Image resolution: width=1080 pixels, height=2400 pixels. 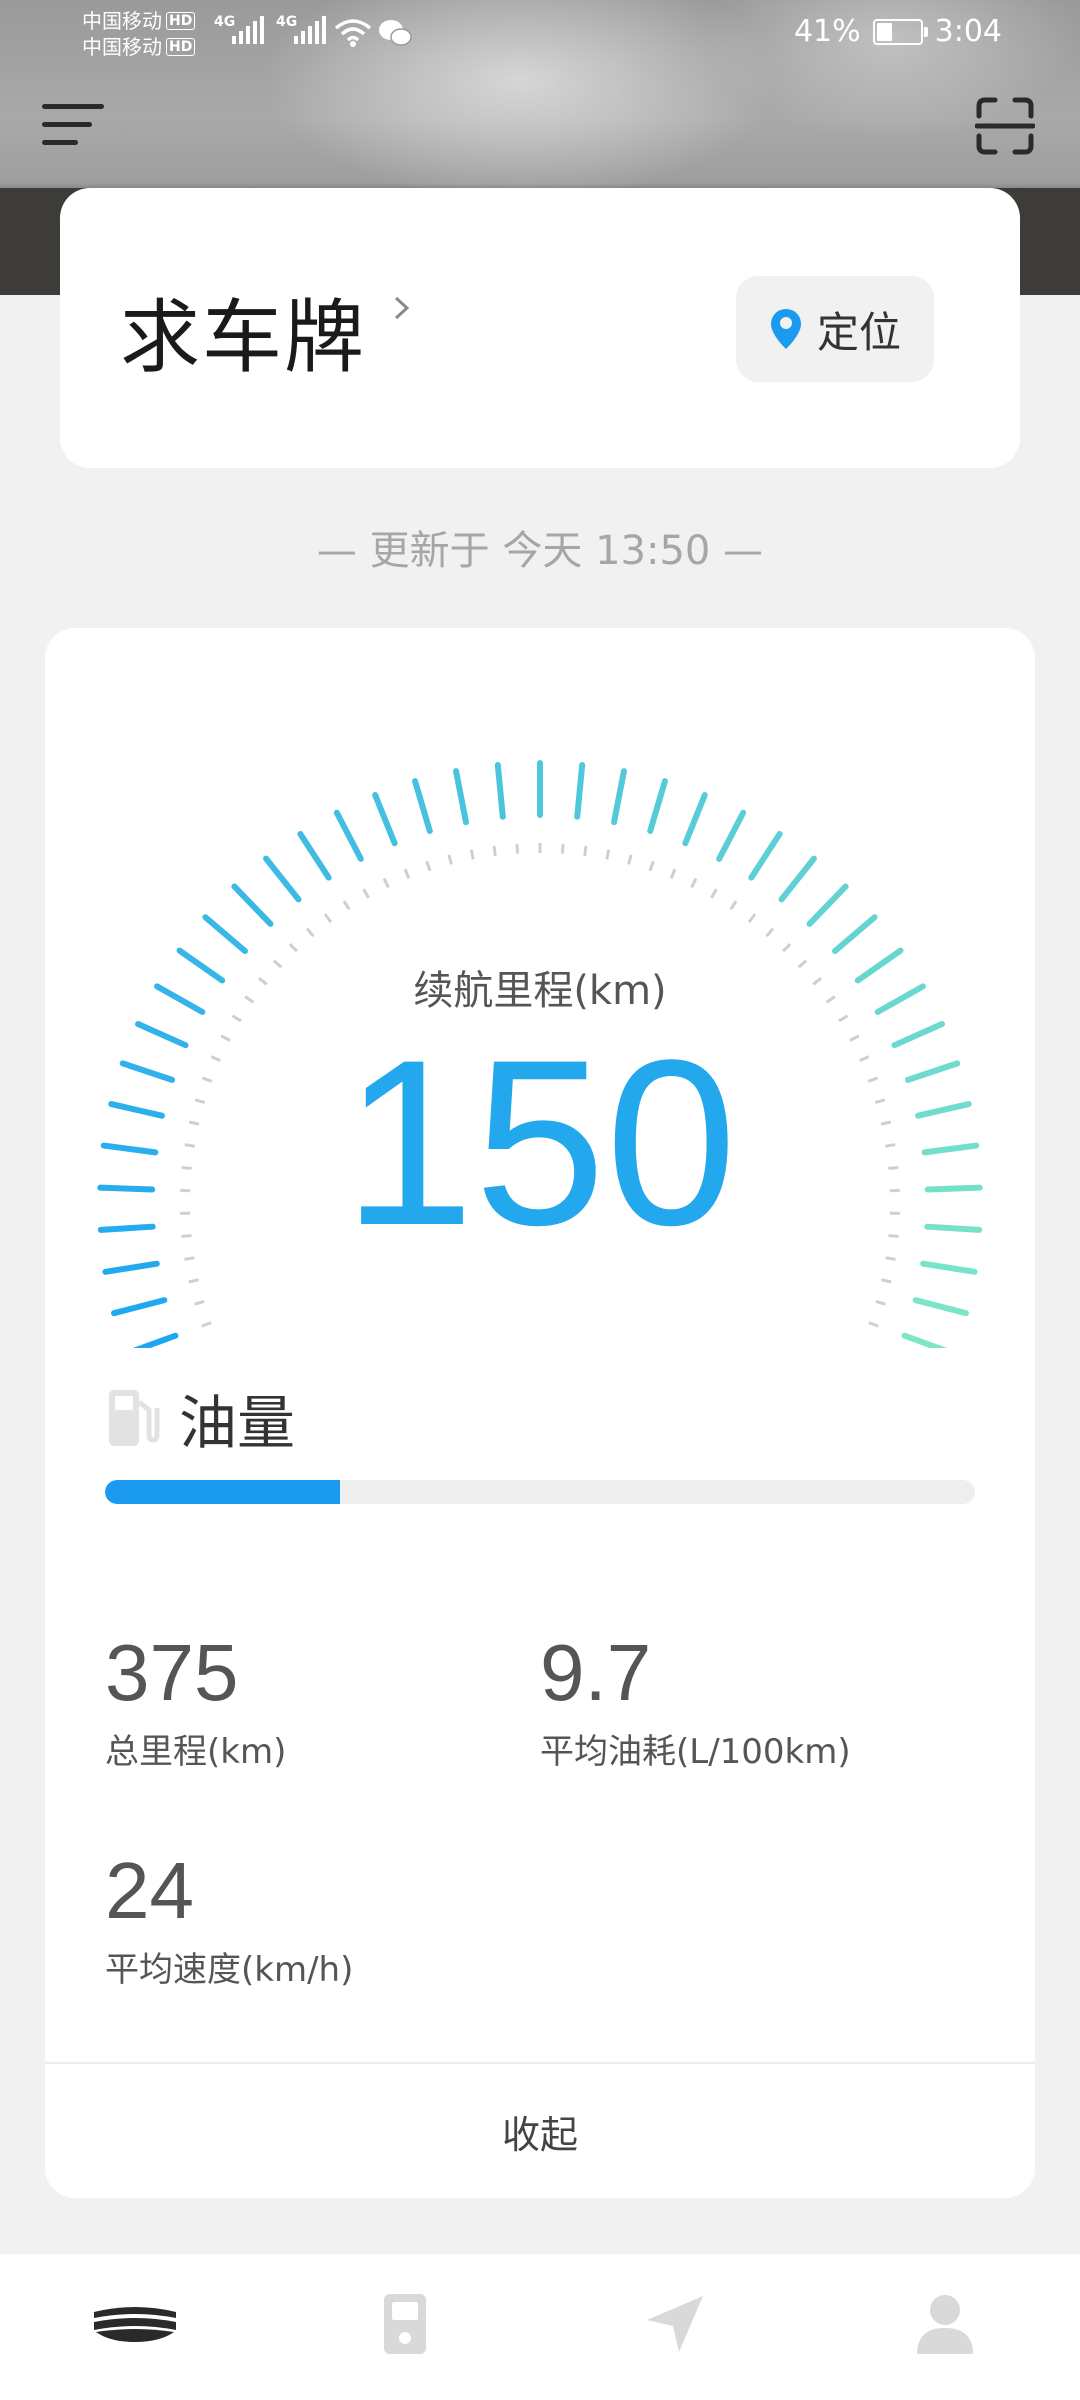 I want to click on navigation-tab, so click(x=675, y=2324).